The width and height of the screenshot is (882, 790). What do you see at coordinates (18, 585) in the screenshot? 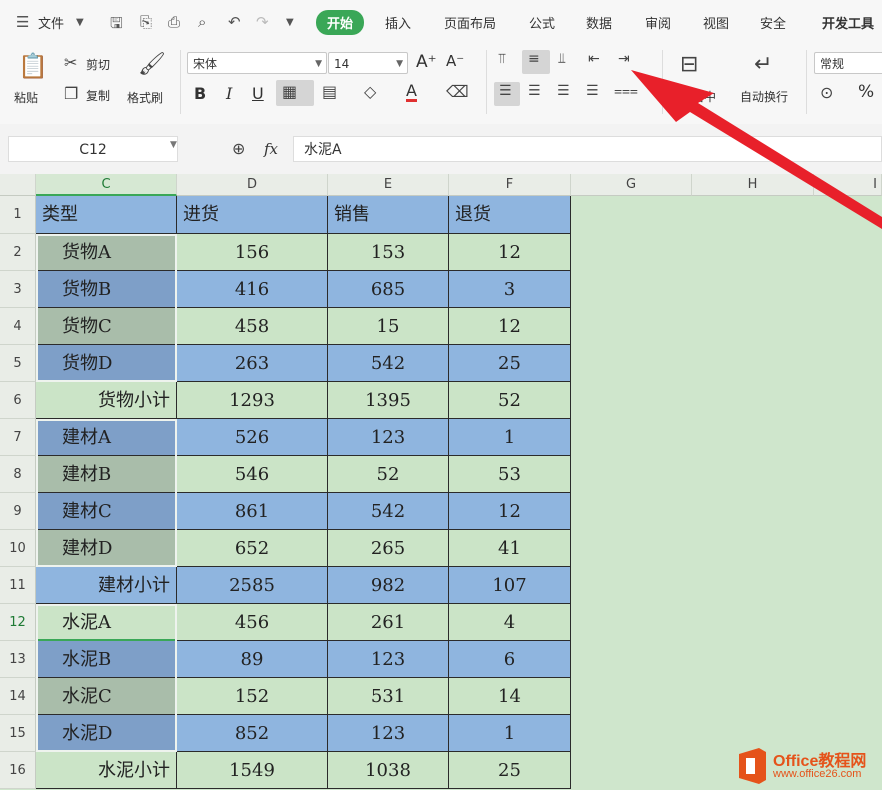
I see `row-header-11: 11` at bounding box center [18, 585].